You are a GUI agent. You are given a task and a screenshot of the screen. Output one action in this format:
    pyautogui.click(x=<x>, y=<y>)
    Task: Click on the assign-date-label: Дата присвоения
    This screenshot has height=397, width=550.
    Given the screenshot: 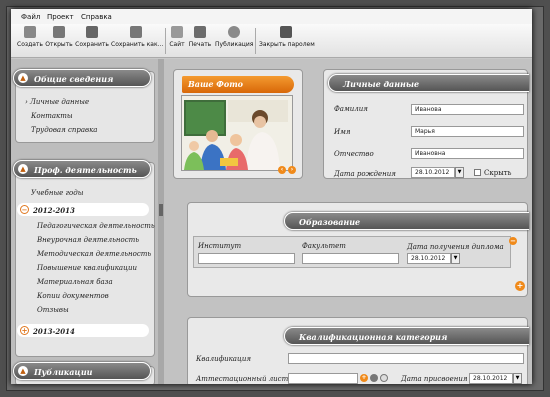 What is the action you would take?
    pyautogui.click(x=434, y=379)
    